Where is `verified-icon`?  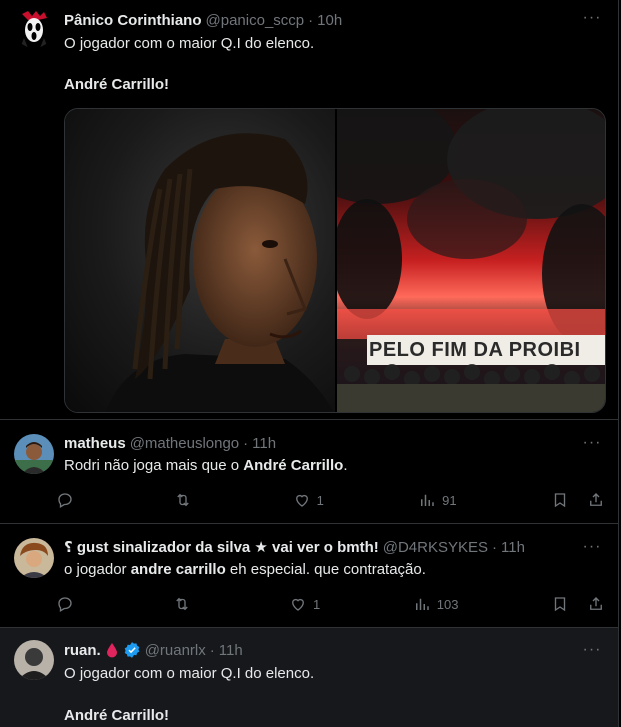 verified-icon is located at coordinates (132, 650).